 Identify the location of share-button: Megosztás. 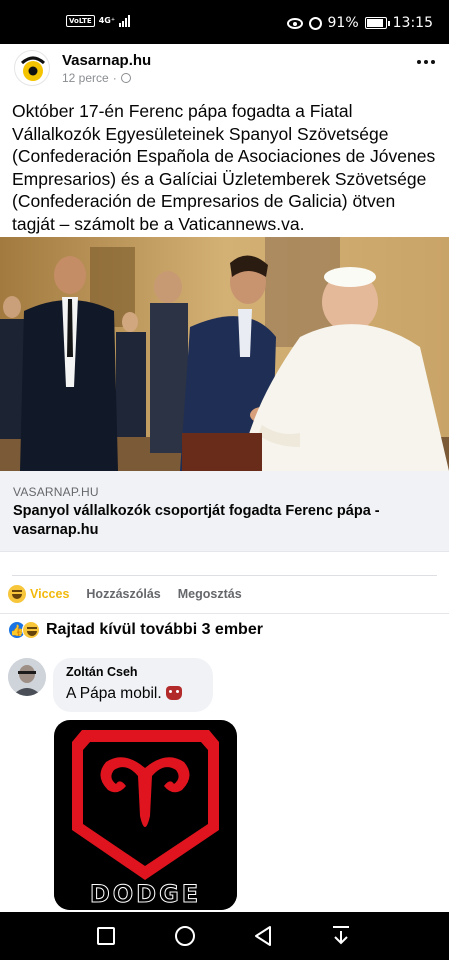
(210, 594).